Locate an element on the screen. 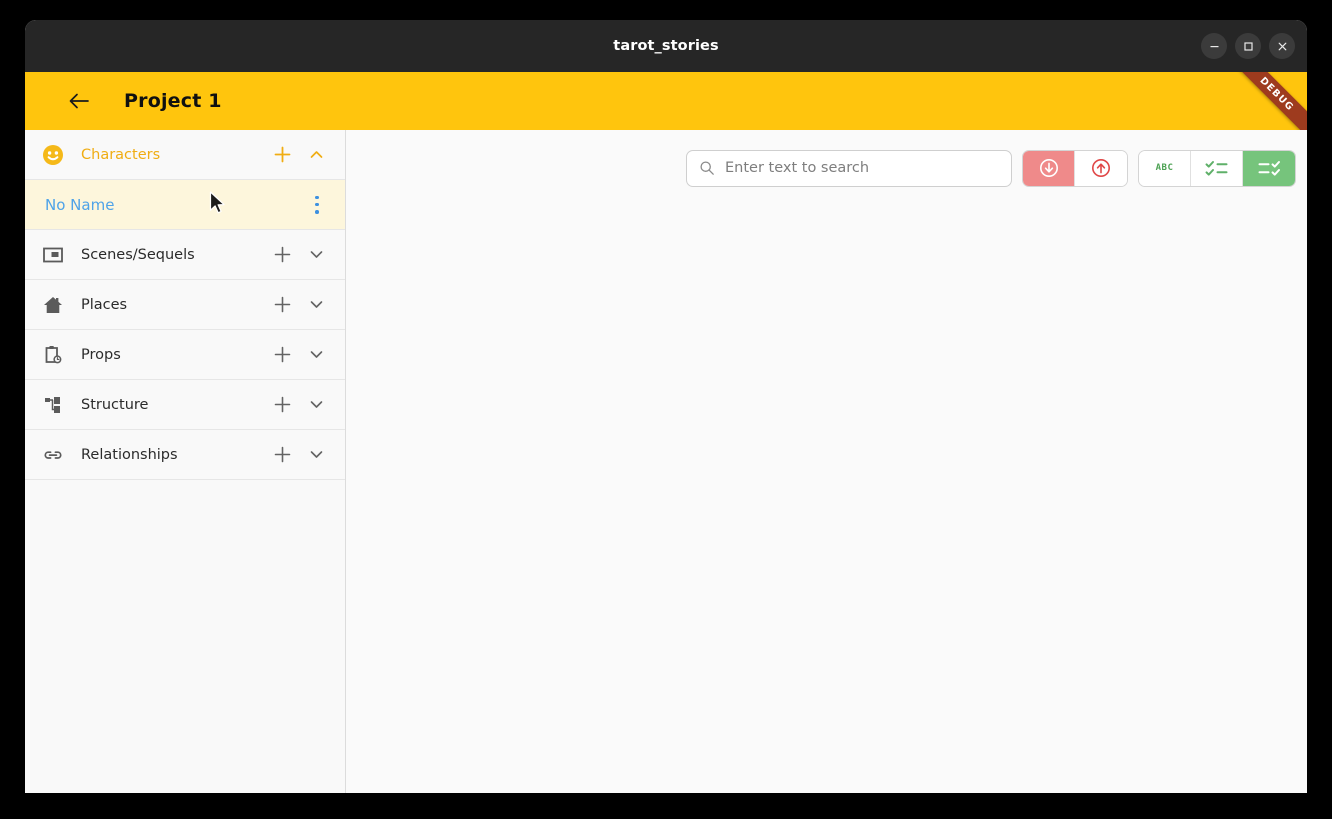  close-icon is located at coordinates (1282, 46).